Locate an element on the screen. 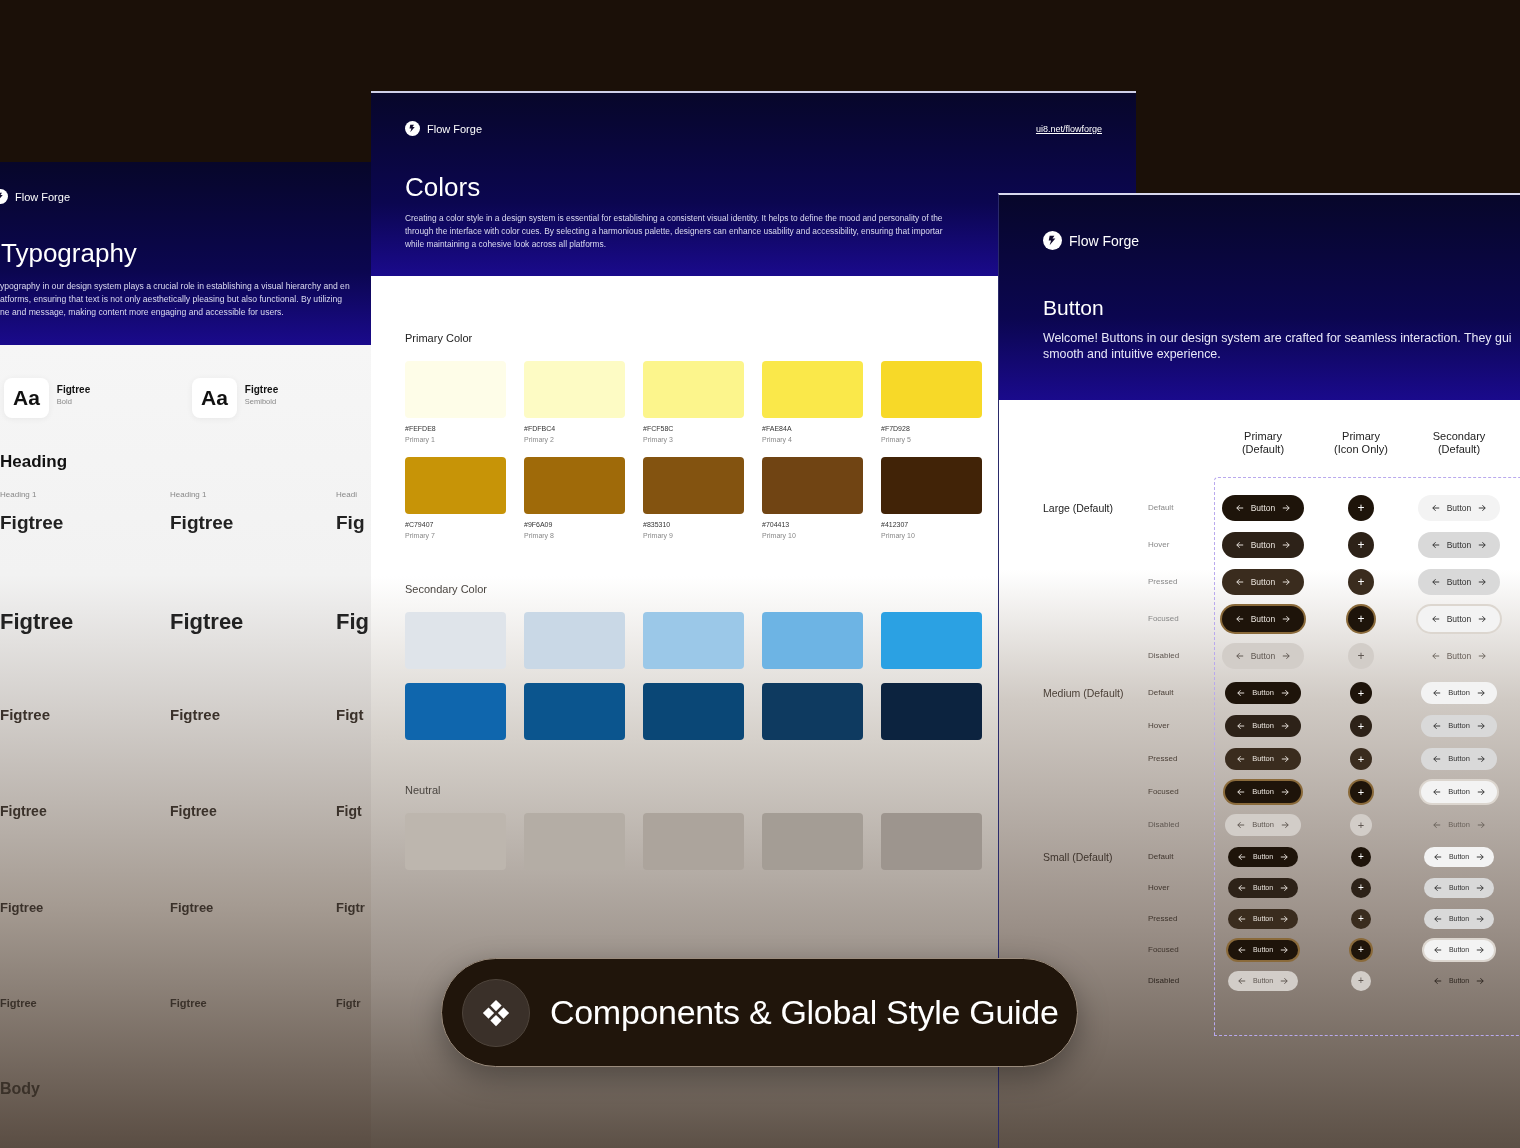  description-line: ne and message, making content more engaging and accessible for users. is located at coordinates (142, 312).